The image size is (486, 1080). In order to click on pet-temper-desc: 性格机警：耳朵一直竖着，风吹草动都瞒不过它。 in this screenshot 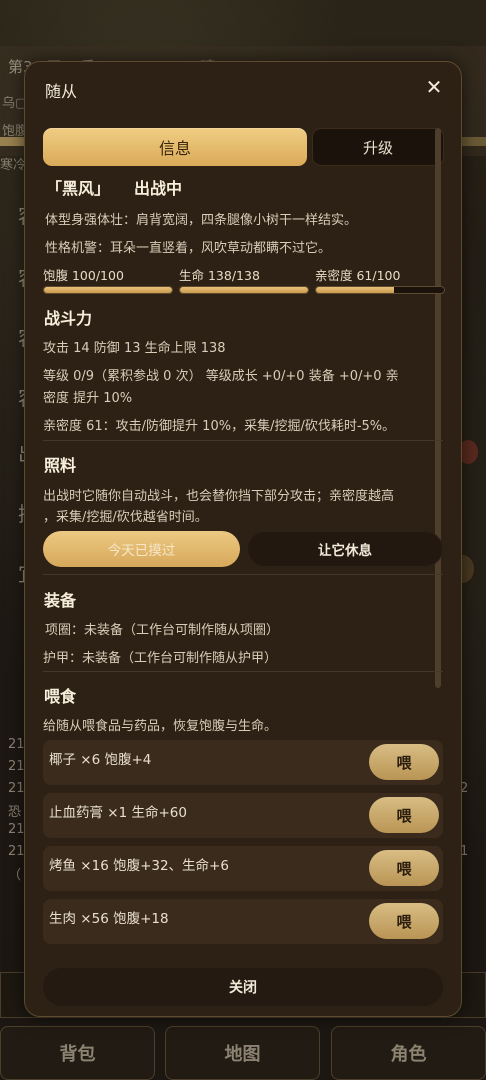, I will do `click(188, 248)`.